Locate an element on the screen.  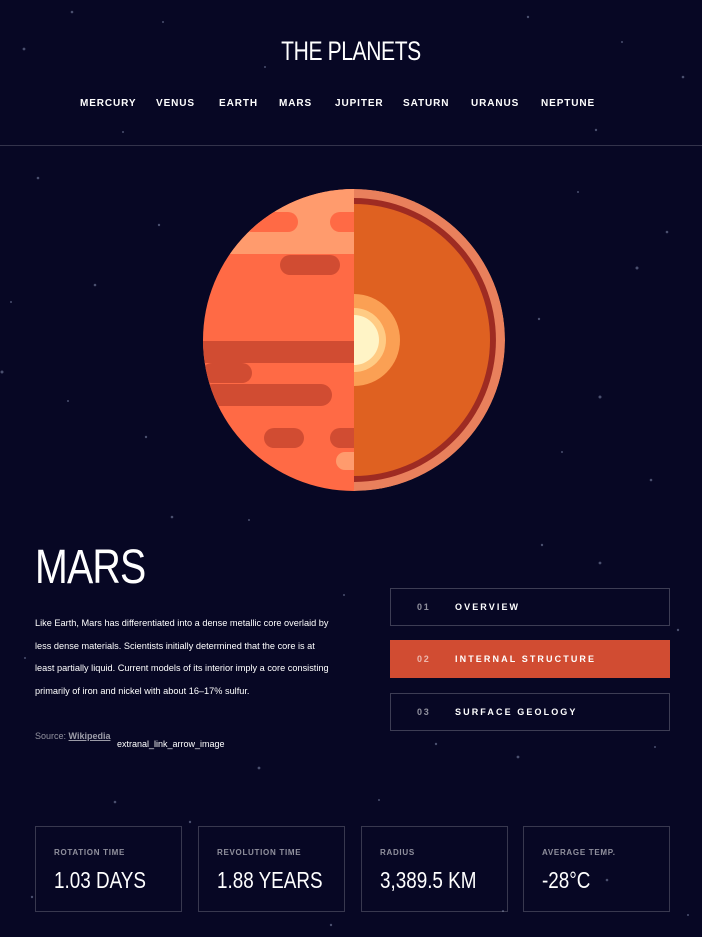
nav-item-saturn: SATURN is located at coordinates (426, 103).